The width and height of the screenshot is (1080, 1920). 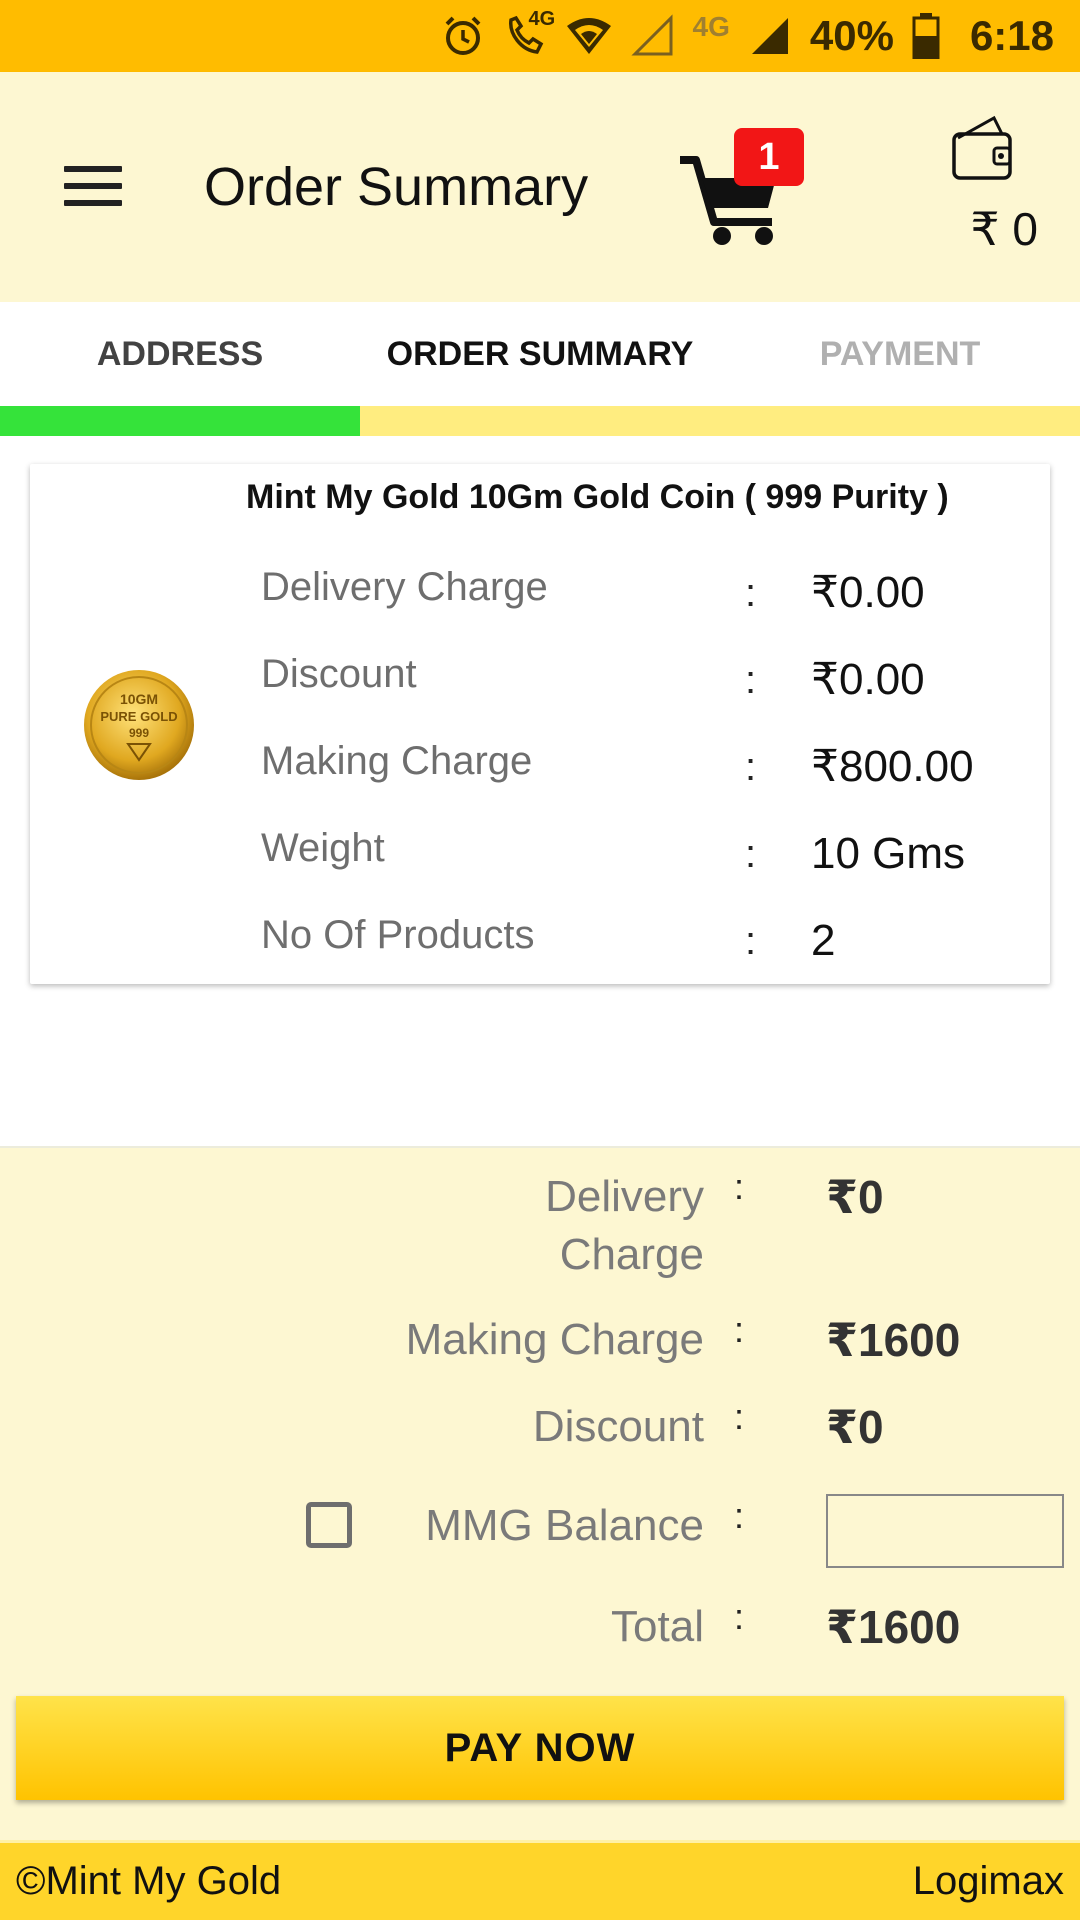 I want to click on tab-order-summary: ORDER SUMMARY, so click(x=540, y=354).